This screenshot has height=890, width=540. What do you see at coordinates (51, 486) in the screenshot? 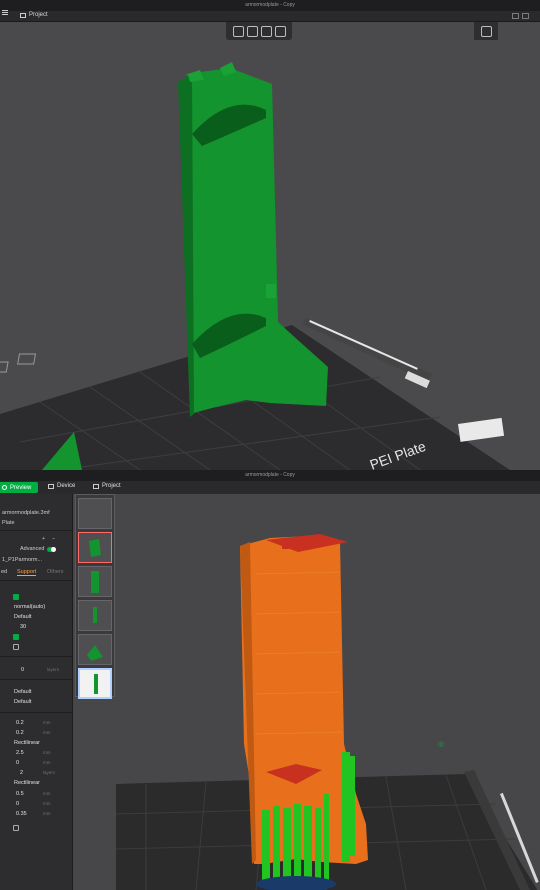
I see `device-icon` at bounding box center [51, 486].